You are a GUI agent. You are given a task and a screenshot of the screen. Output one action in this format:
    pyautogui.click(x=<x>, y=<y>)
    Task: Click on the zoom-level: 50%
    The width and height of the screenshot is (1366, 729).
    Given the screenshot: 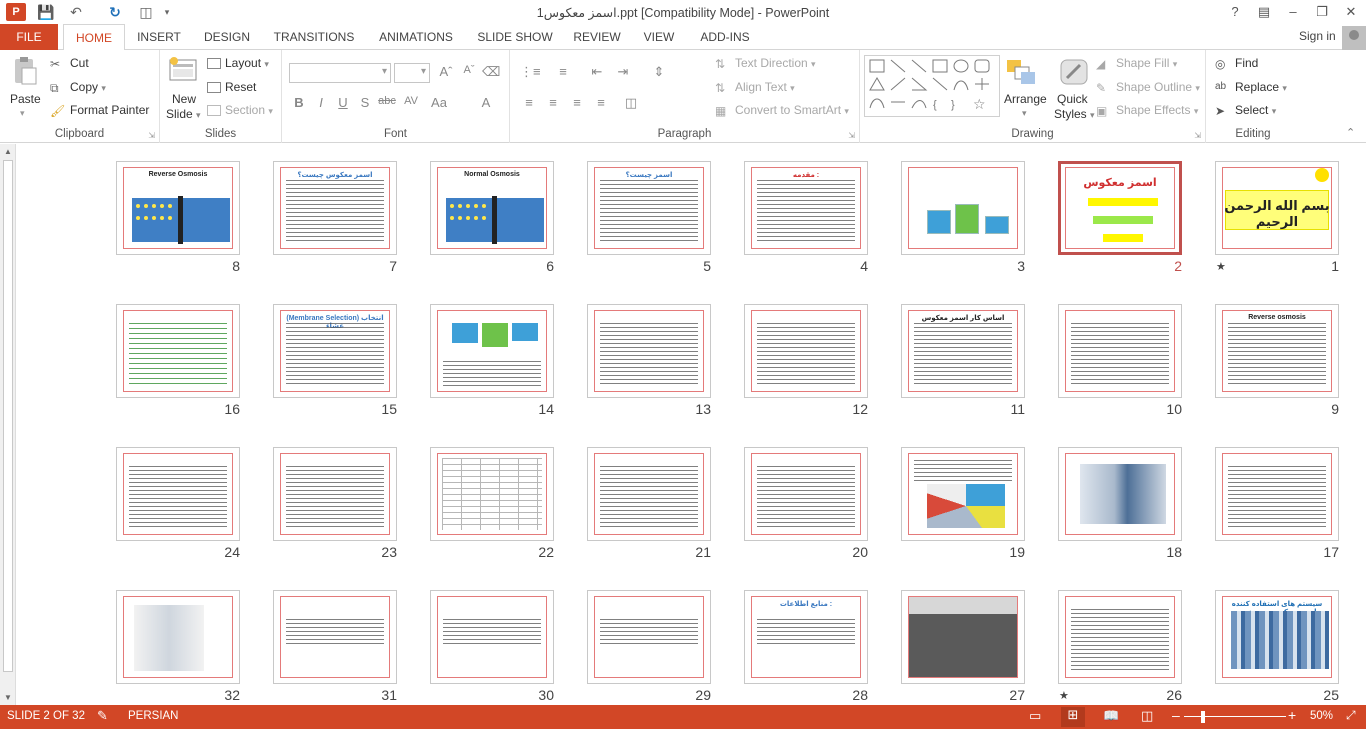 What is the action you would take?
    pyautogui.click(x=1321, y=716)
    